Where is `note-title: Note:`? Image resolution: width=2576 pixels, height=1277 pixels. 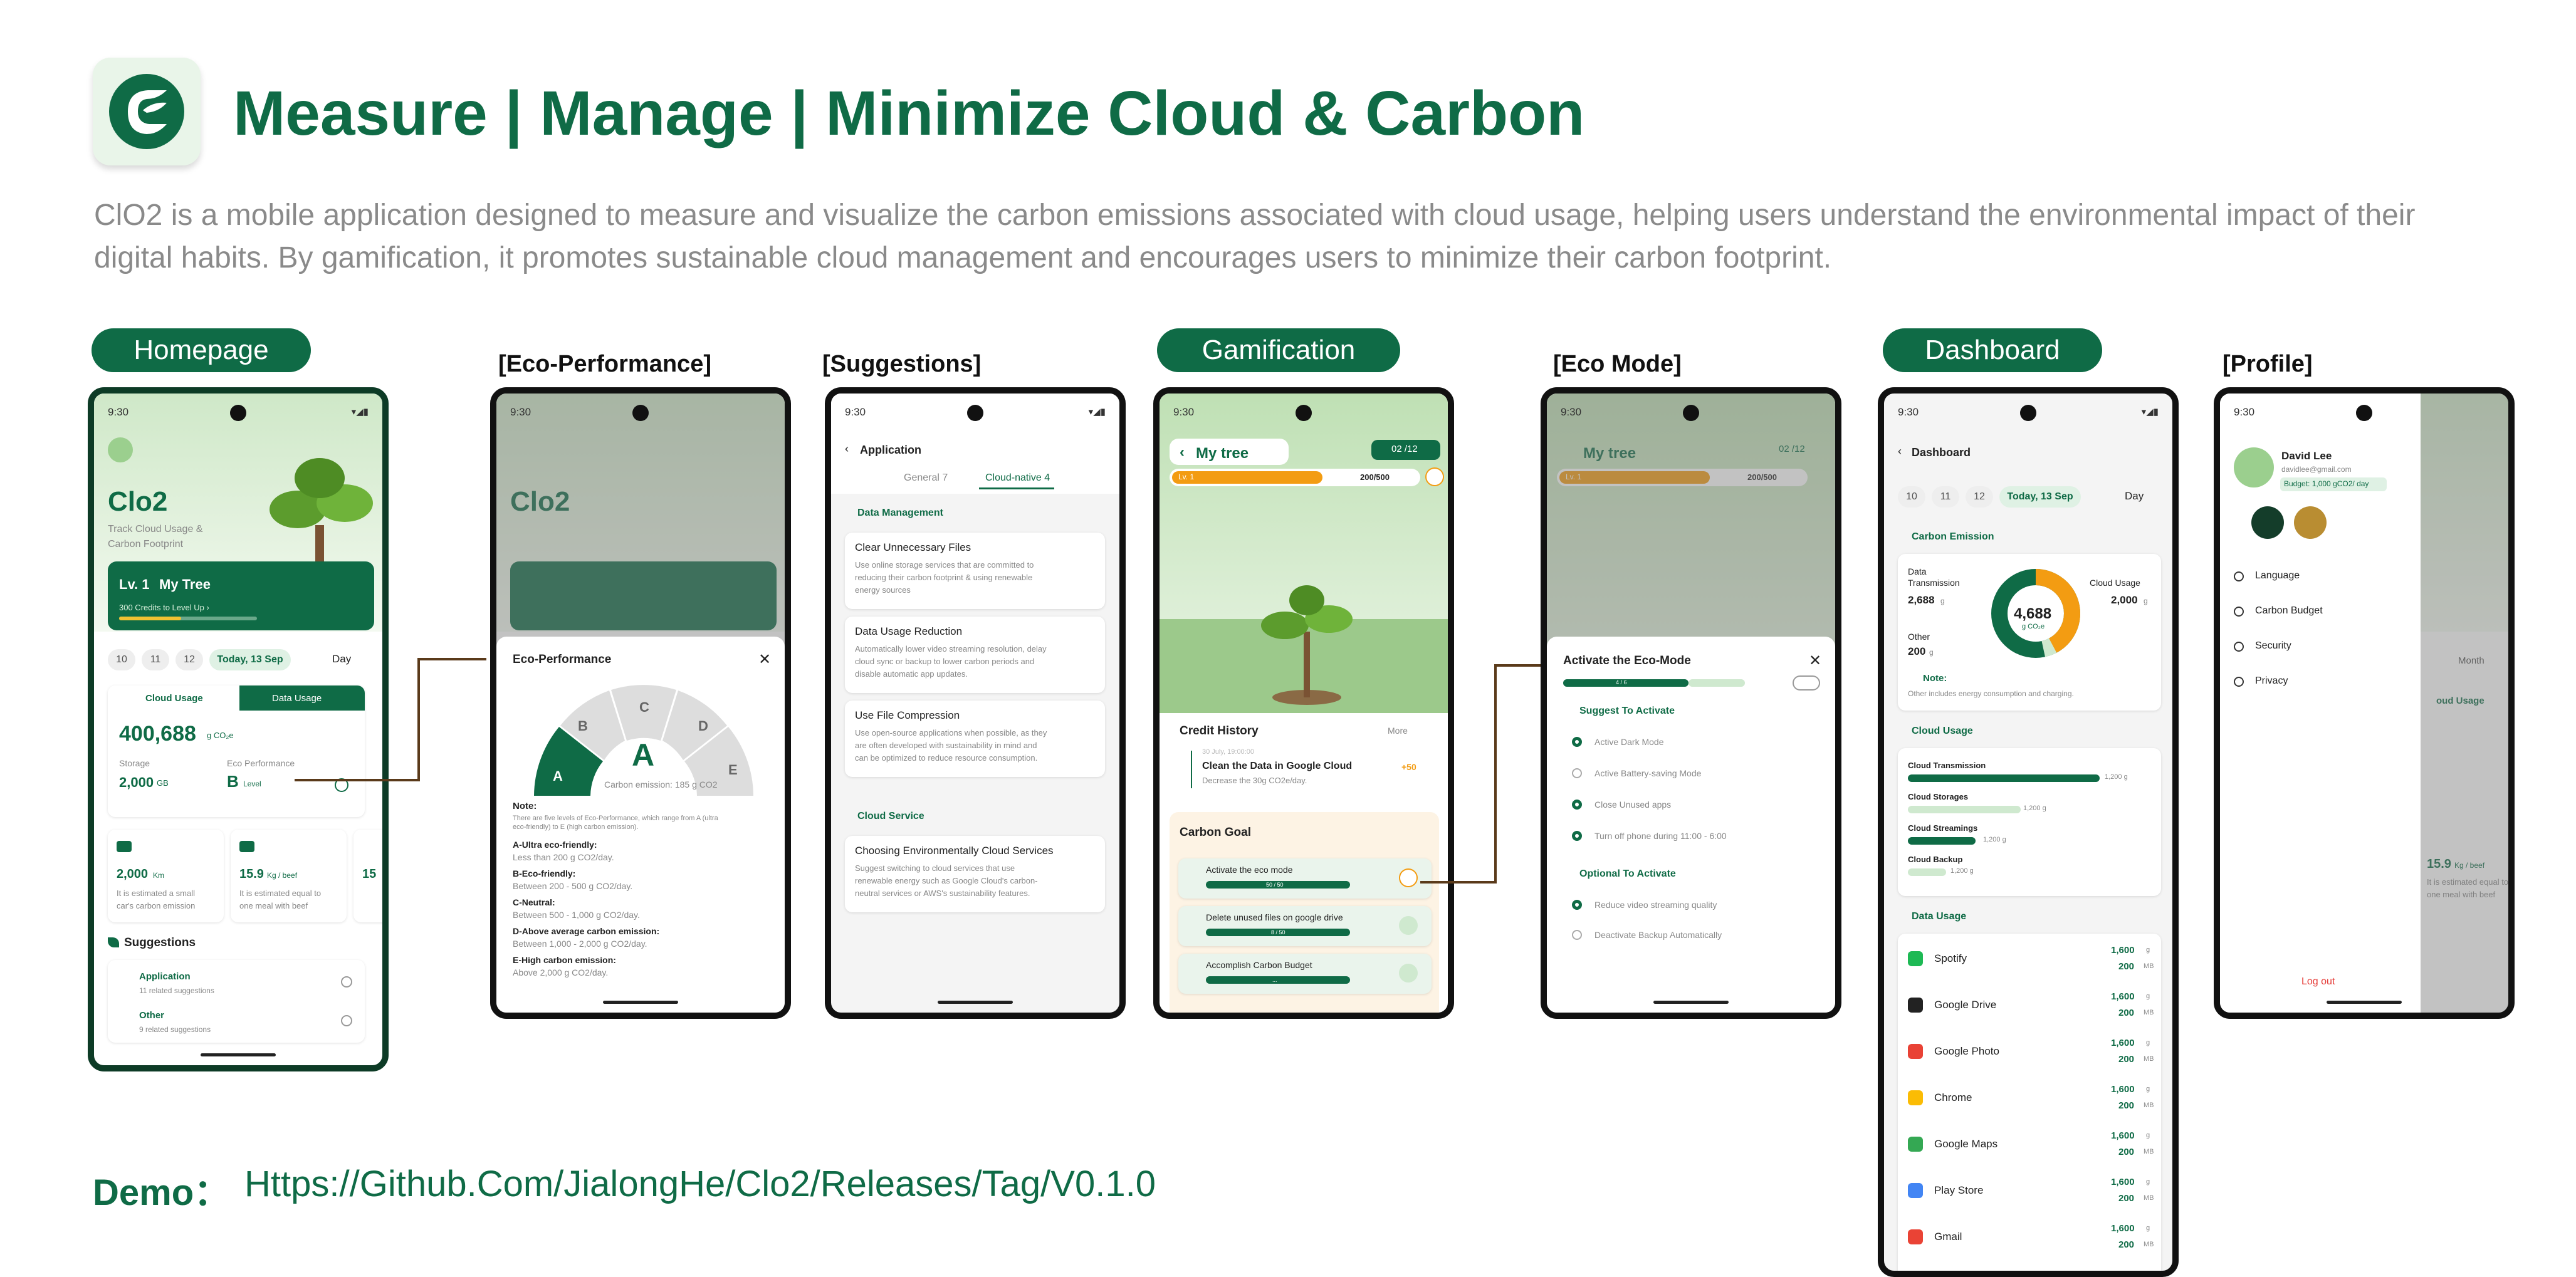
note-title: Note: is located at coordinates (1935, 678).